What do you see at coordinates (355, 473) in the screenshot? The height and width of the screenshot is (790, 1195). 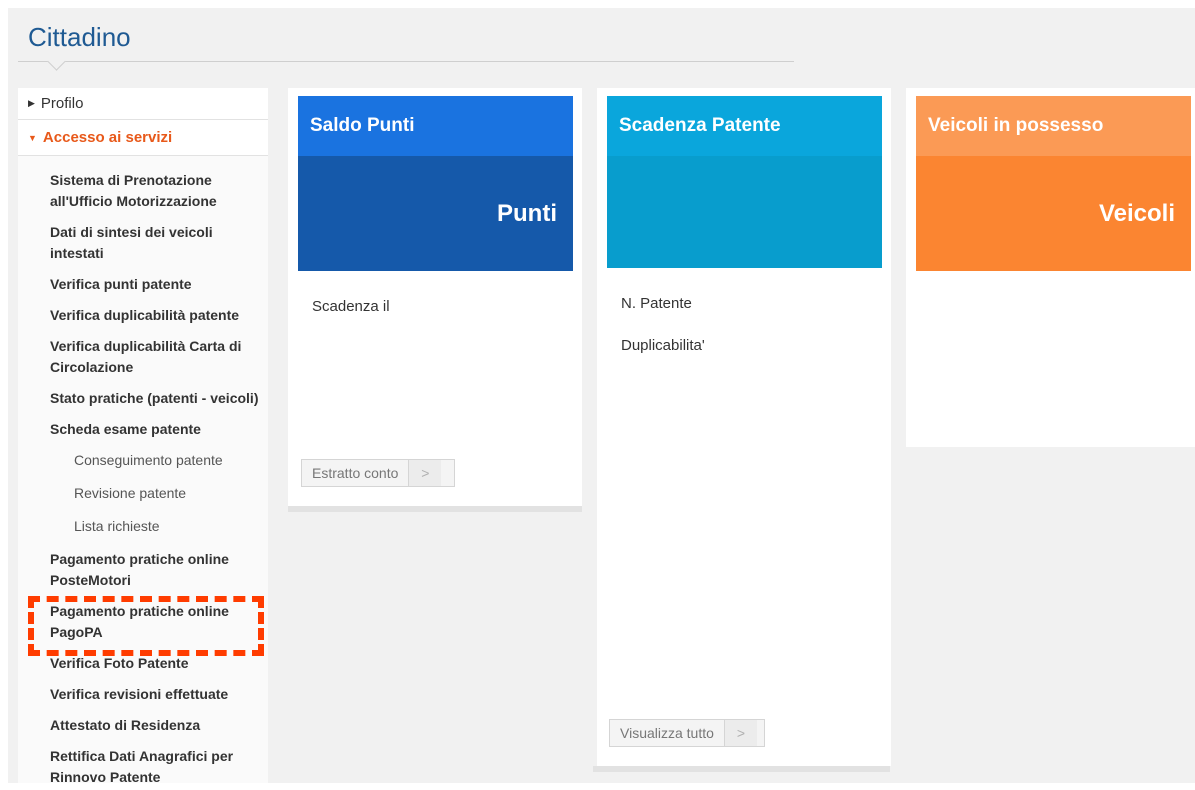 I see `button-label: Estratto conto` at bounding box center [355, 473].